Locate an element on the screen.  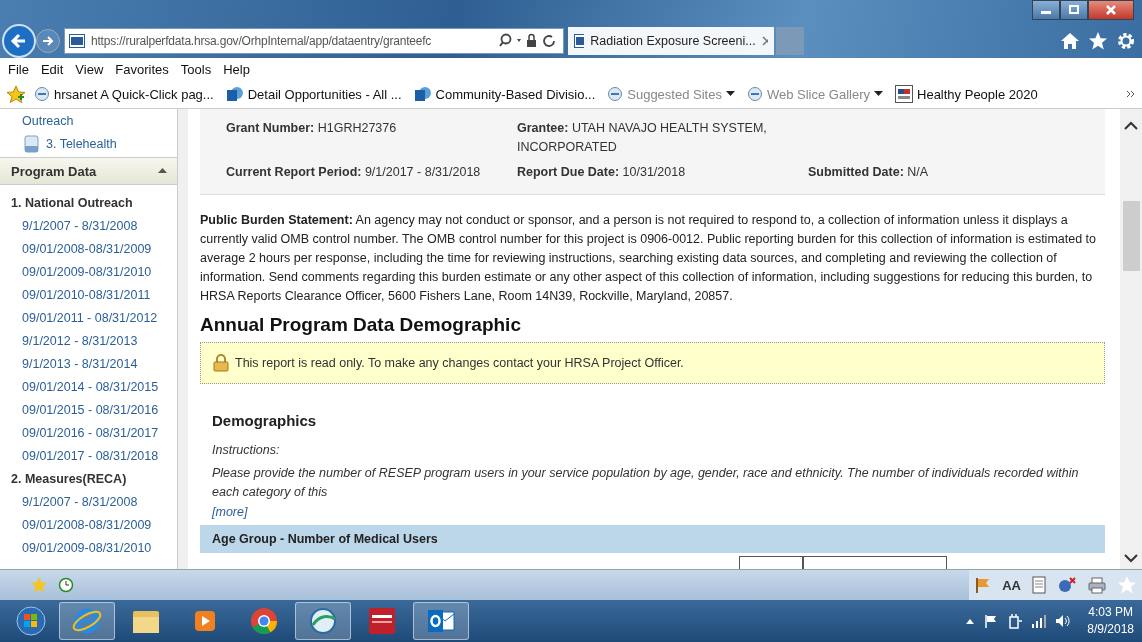
section-header: Program Data is located at coordinates (88, 171).